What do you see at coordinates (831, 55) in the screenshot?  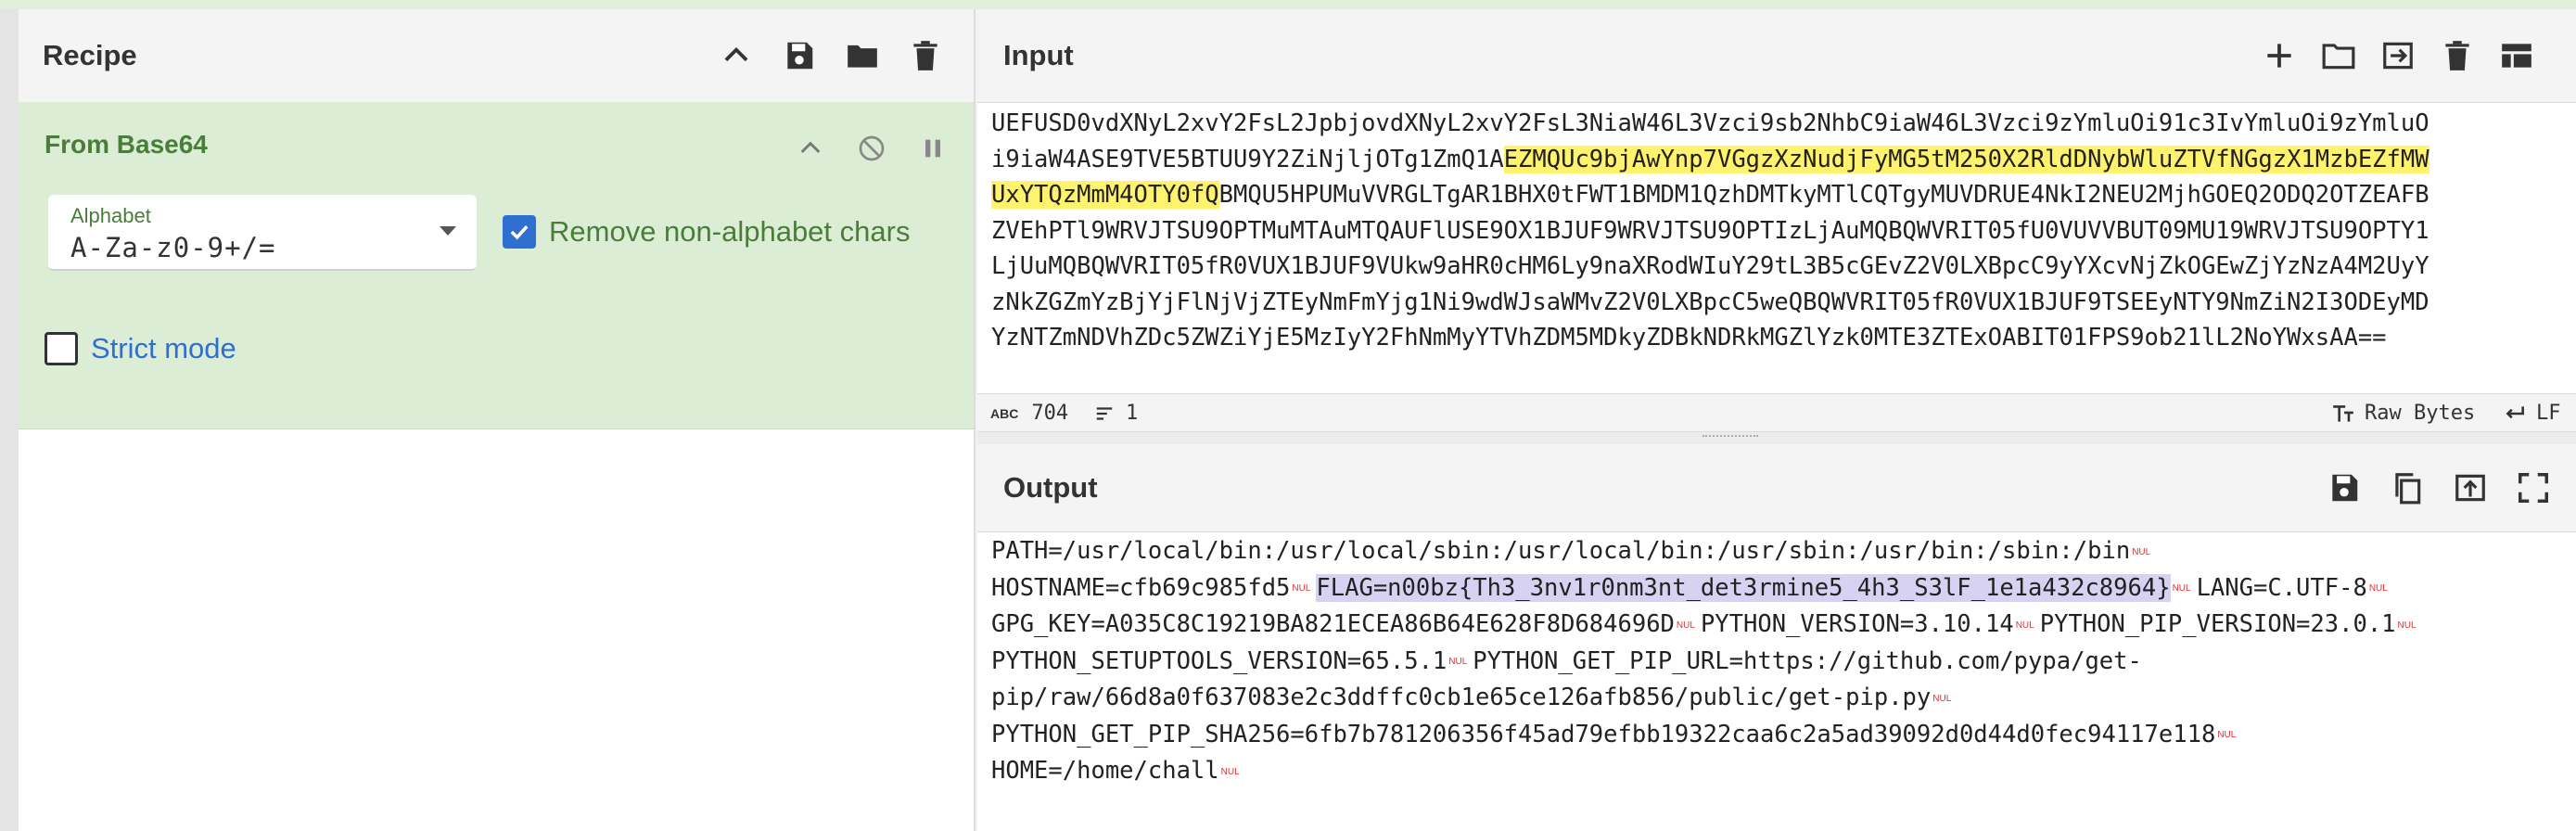 I see `recipe-header-icons` at bounding box center [831, 55].